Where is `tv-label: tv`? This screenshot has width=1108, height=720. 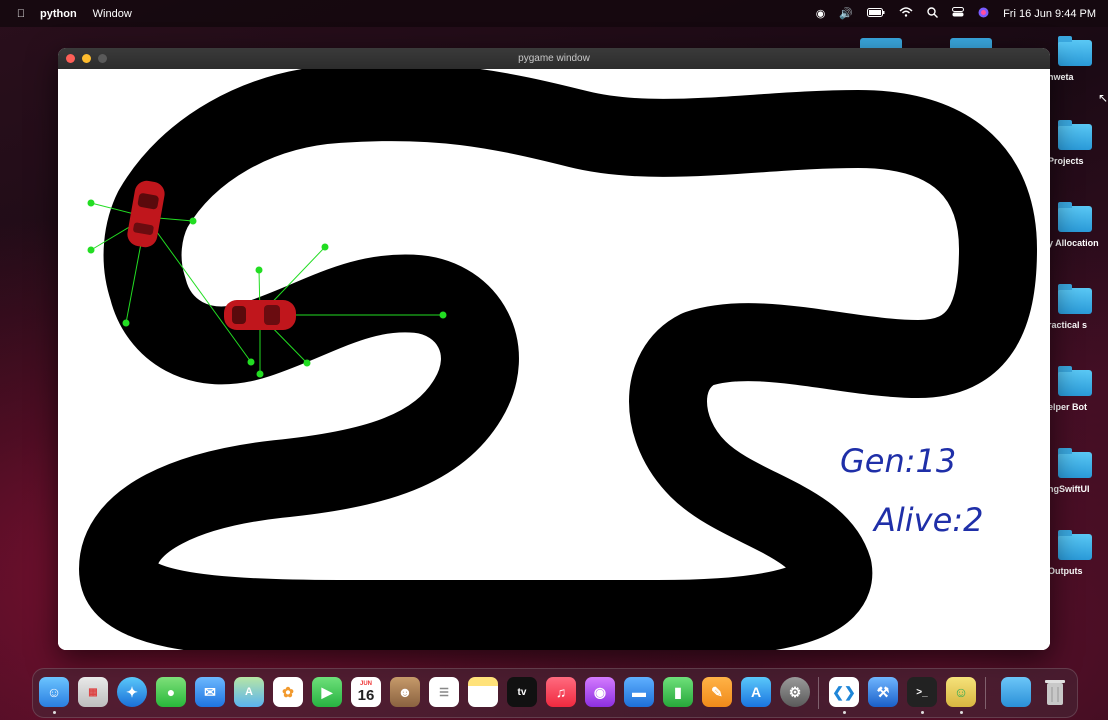 tv-label: tv is located at coordinates (522, 692).